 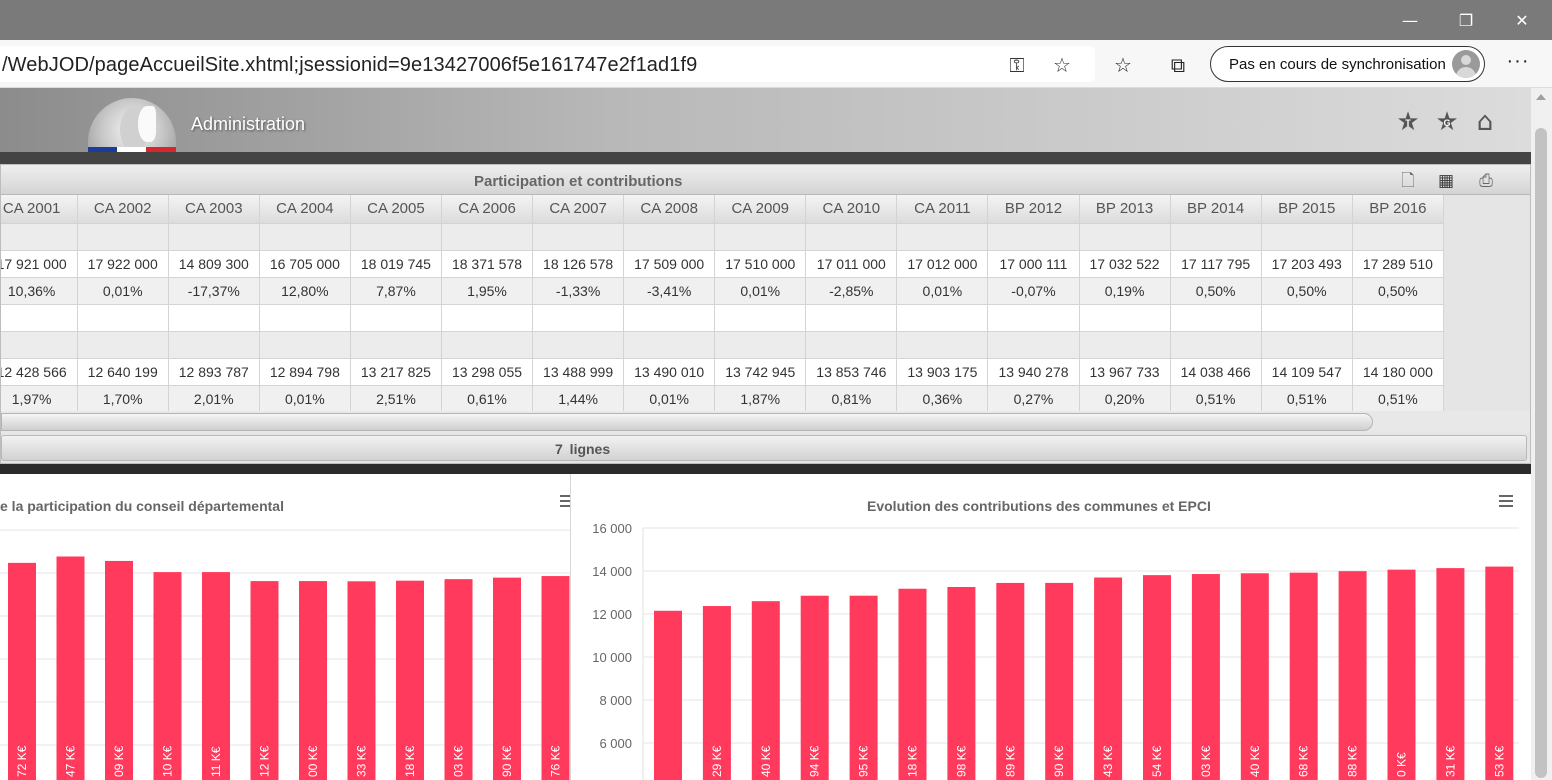 I want to click on column-header: CA 2011, so click(x=942, y=209).